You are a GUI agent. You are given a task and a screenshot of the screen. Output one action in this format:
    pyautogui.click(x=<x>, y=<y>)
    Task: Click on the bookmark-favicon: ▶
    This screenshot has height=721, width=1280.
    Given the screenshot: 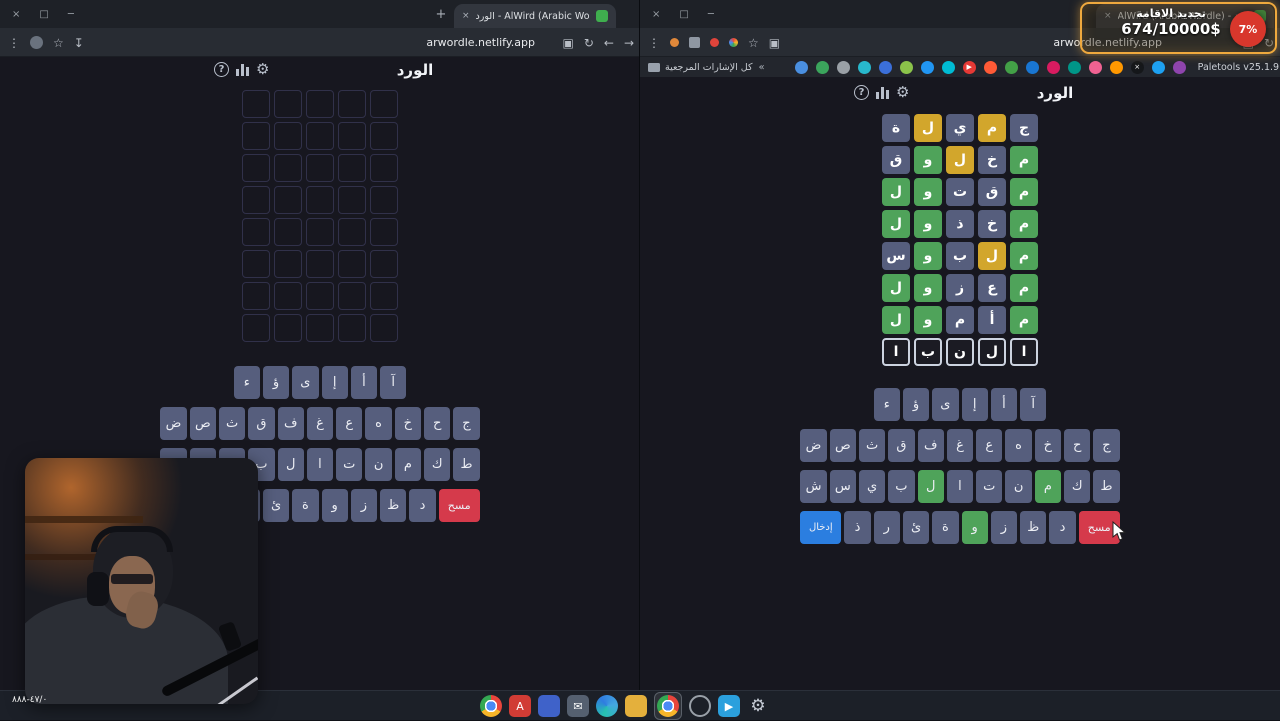 What is the action you would take?
    pyautogui.click(x=969, y=67)
    